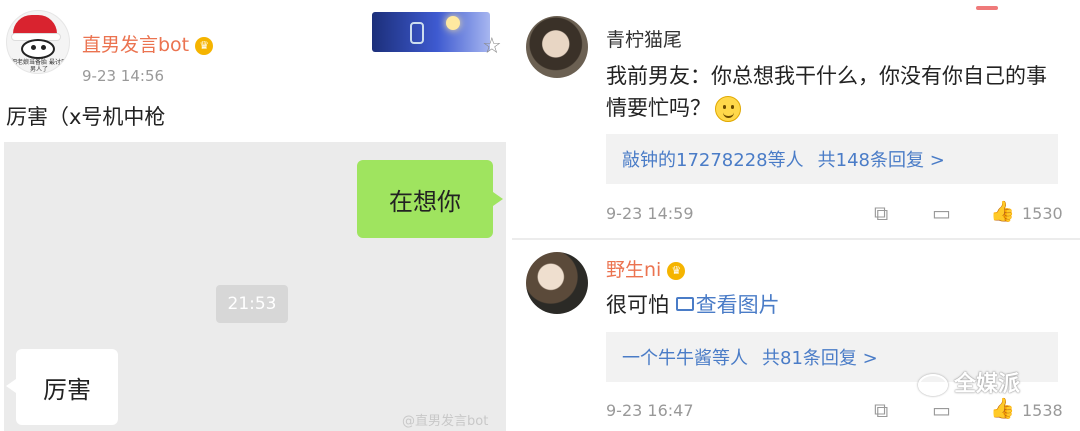 This screenshot has width=1080, height=431. I want to click on username-link: 直男发言bot ♛, so click(148, 45).